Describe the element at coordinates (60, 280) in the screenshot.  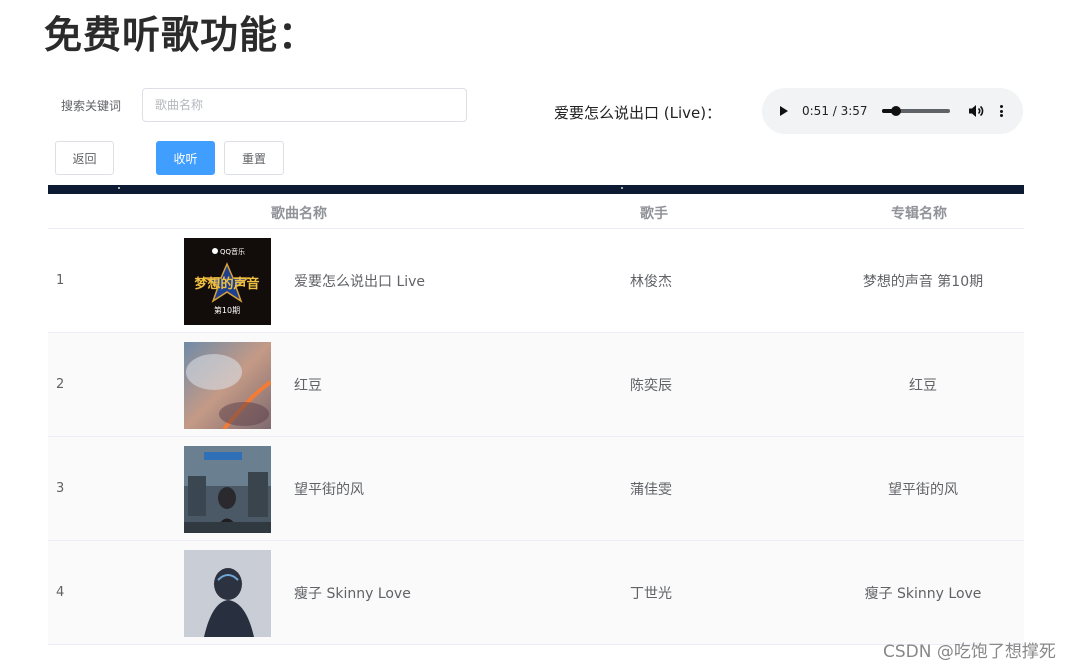
I see `row-index: 1` at that location.